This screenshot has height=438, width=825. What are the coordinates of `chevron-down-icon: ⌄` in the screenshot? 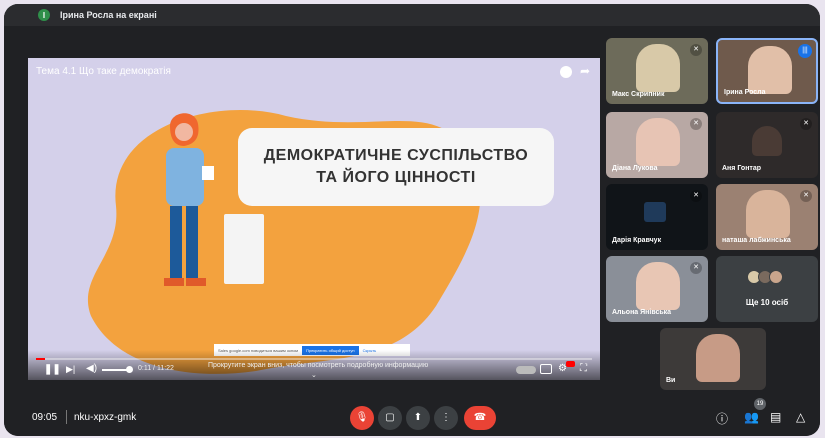 It's located at (314, 375).